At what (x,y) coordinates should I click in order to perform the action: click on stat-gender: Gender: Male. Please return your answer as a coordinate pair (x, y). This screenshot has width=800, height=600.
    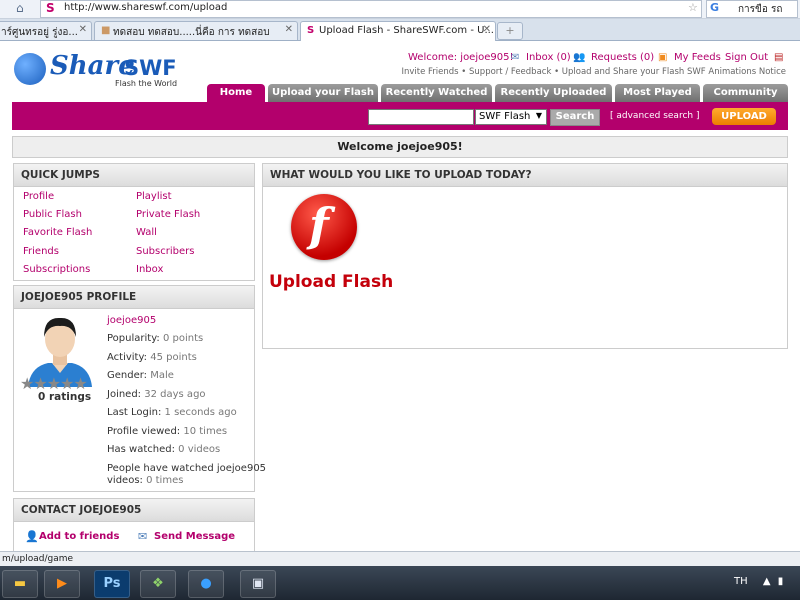
    Looking at the image, I should click on (140, 375).